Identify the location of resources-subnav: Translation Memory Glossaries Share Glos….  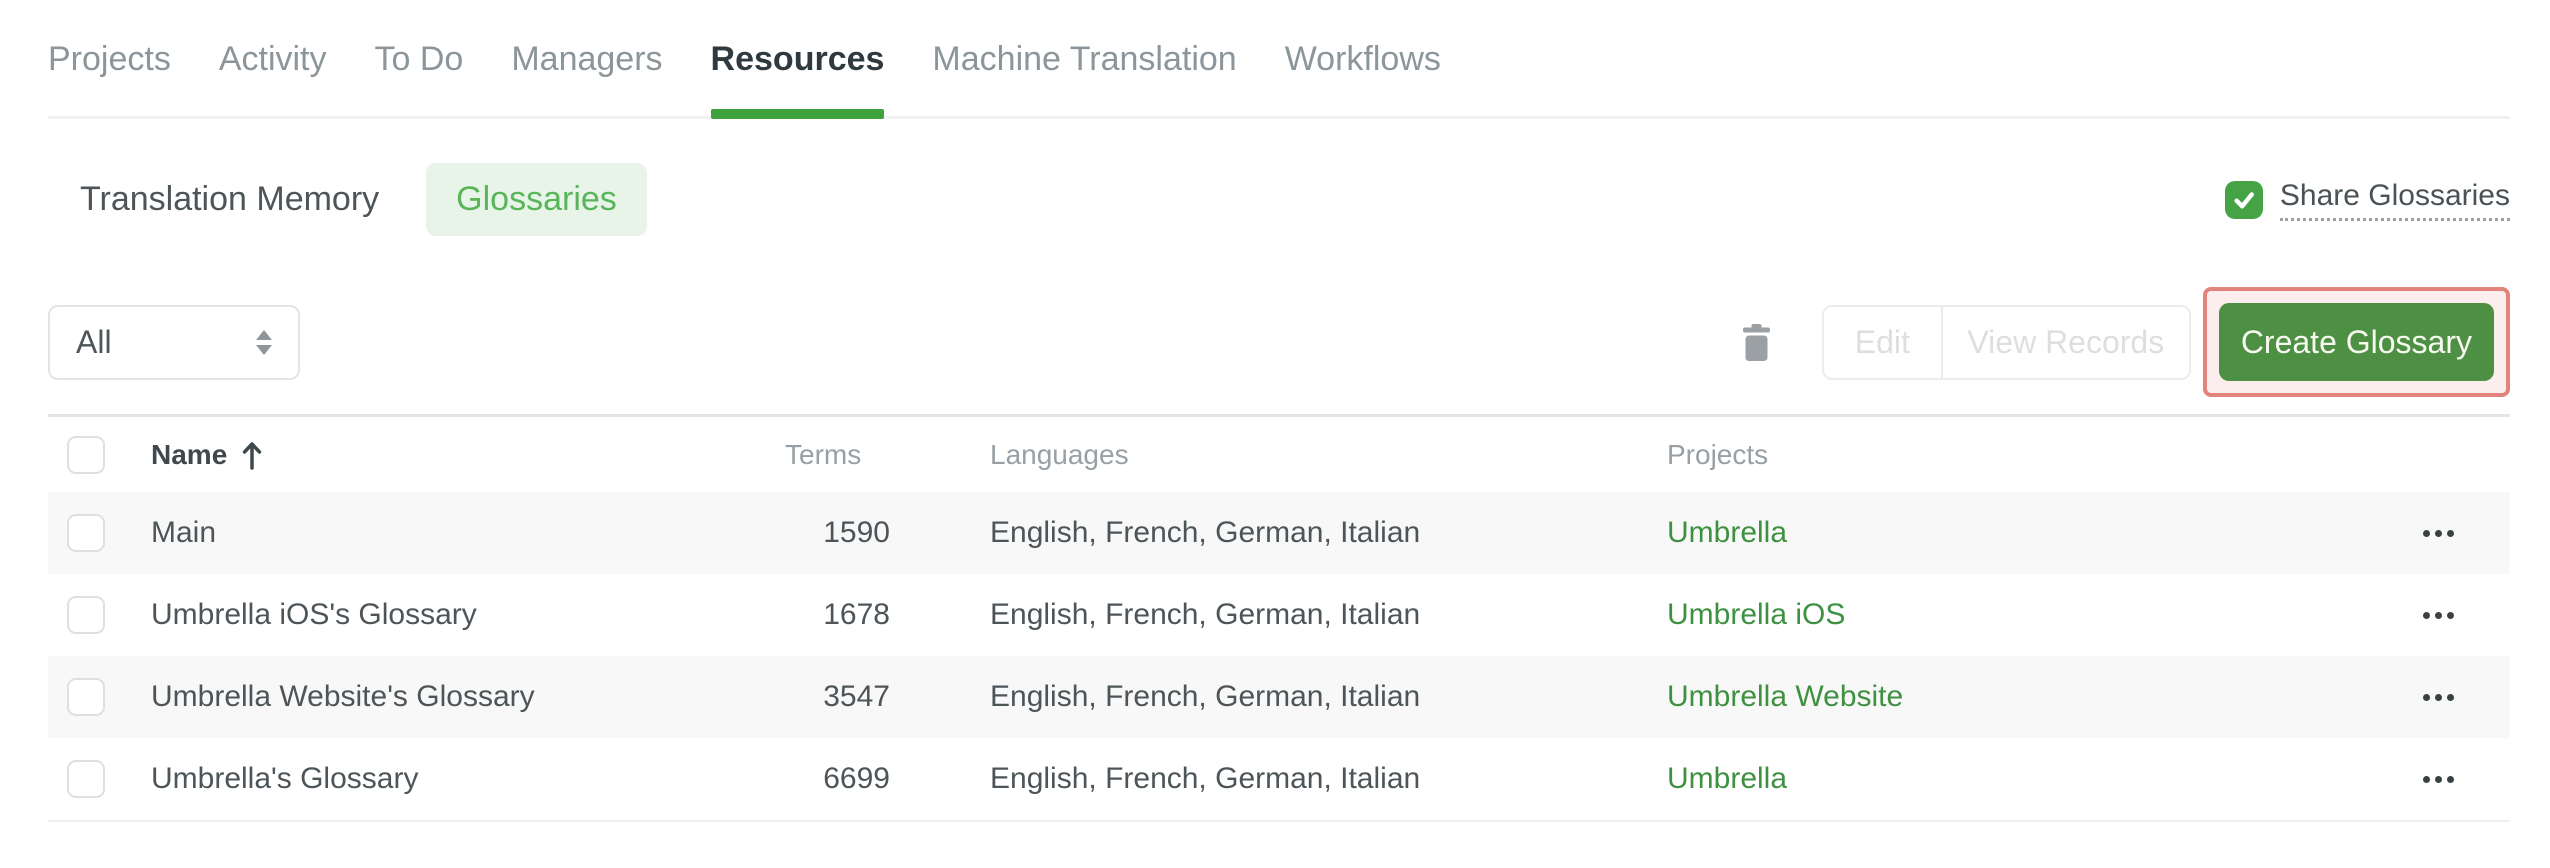
(1279, 199).